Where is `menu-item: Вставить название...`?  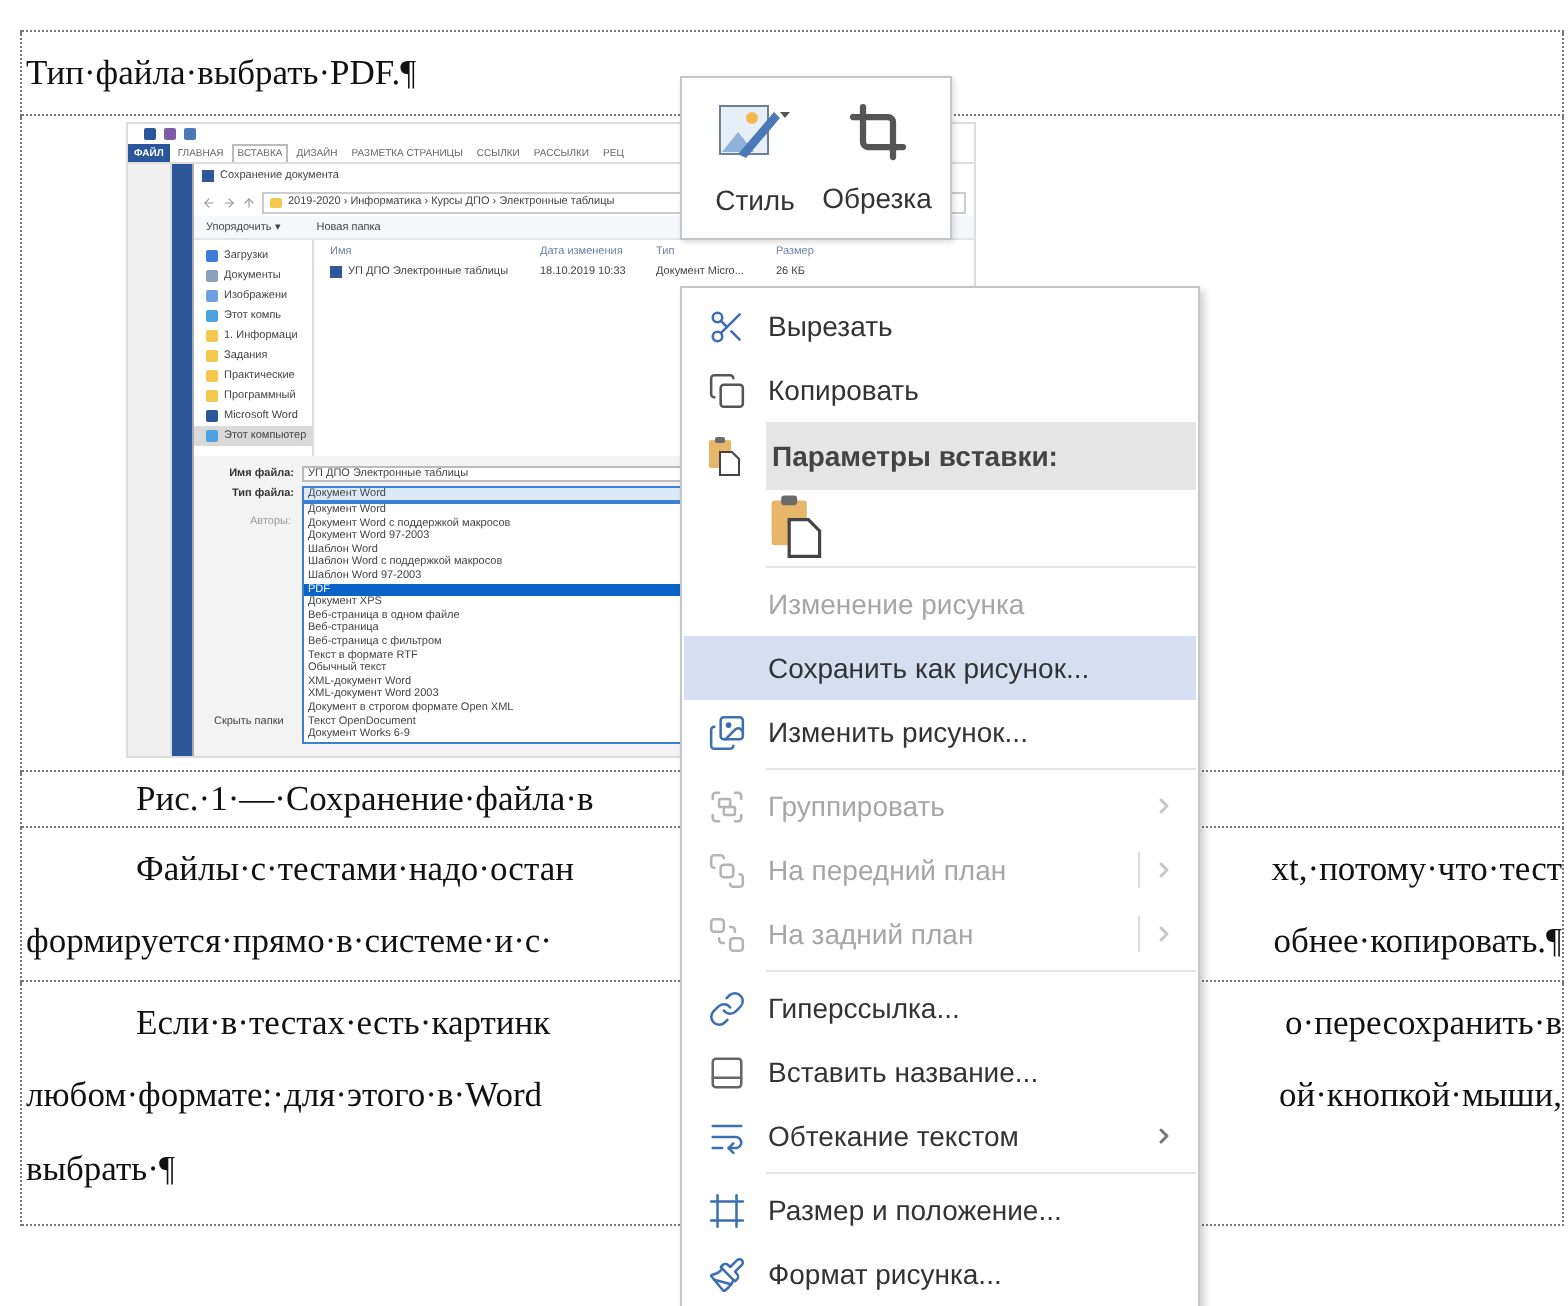 menu-item: Вставить название... is located at coordinates (940, 1072).